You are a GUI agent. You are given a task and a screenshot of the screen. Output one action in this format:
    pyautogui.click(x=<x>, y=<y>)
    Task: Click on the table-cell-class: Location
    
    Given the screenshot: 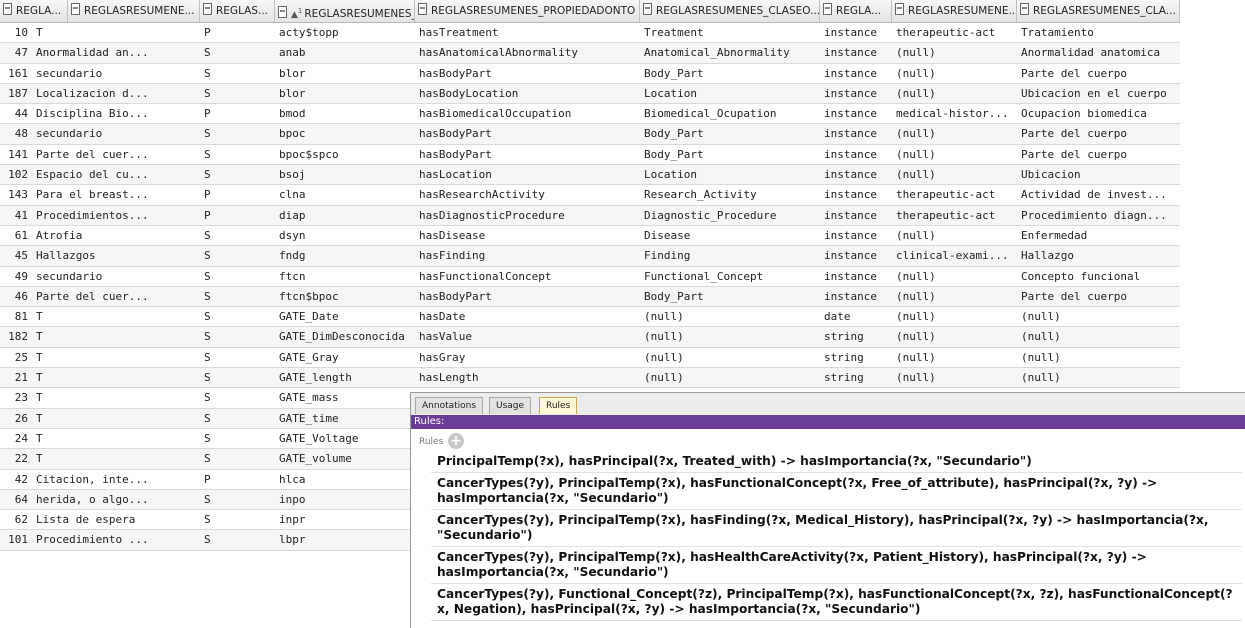 What is the action you would take?
    pyautogui.click(x=730, y=174)
    